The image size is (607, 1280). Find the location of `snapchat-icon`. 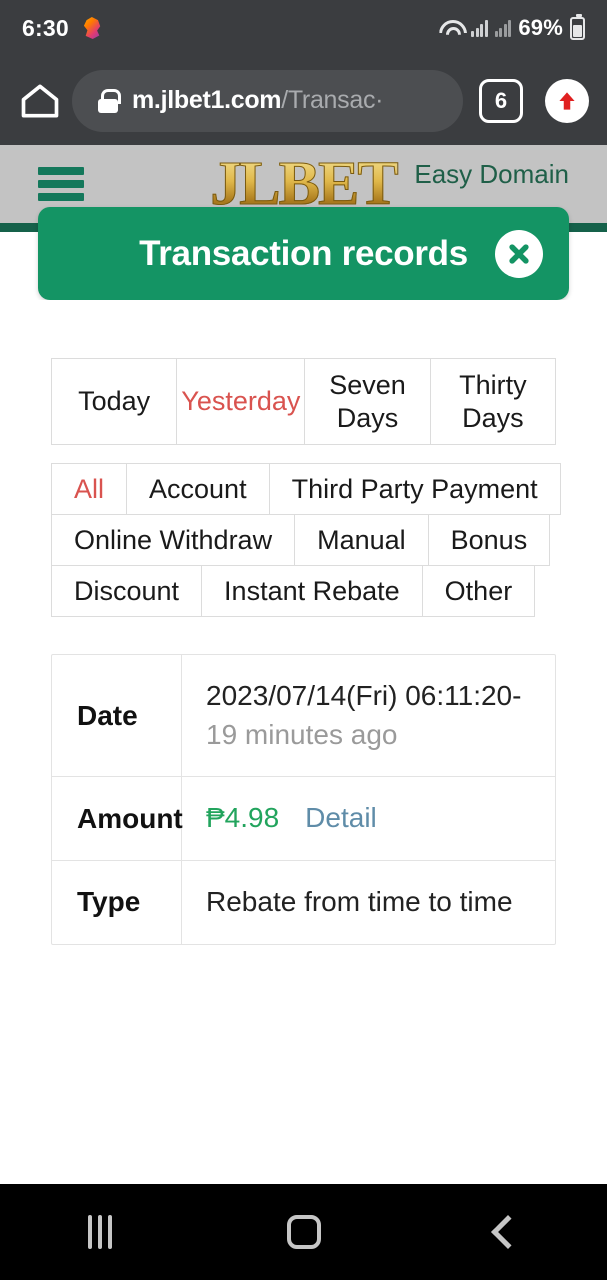

snapchat-icon is located at coordinates (92, 28).